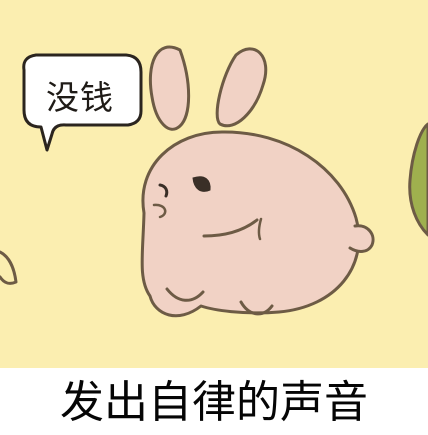 The height and width of the screenshot is (435, 428). I want to click on speech-bubble-text: 没钱, so click(80, 97).